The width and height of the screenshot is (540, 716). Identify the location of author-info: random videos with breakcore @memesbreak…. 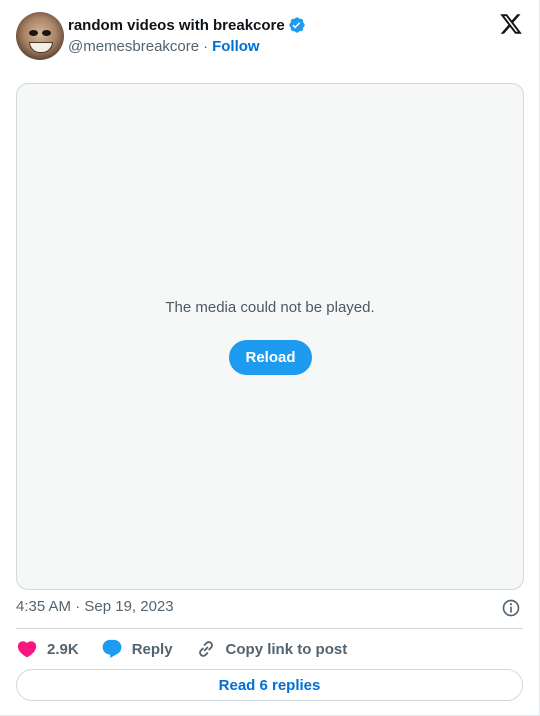
(187, 35).